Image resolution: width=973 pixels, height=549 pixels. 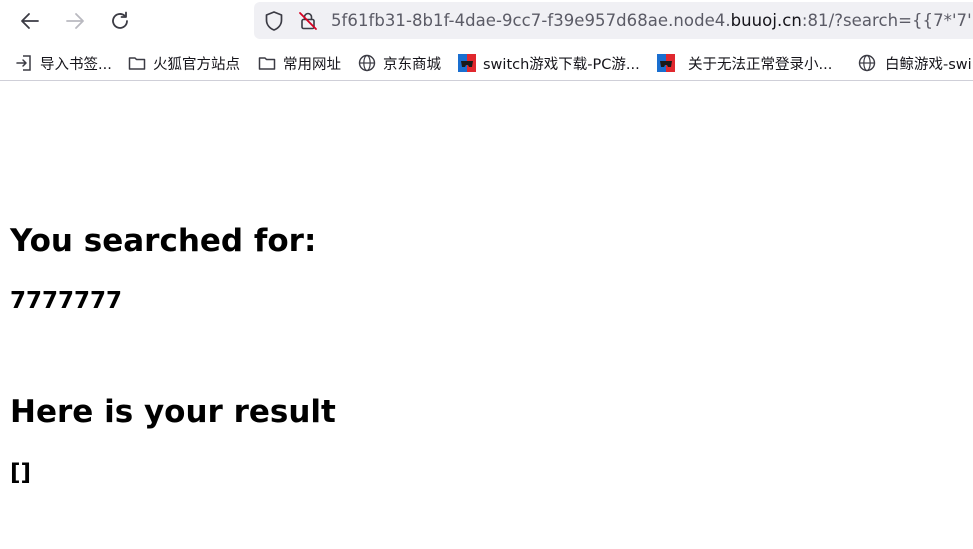 What do you see at coordinates (66, 301) in the screenshot?
I see `search-value: 7777777` at bounding box center [66, 301].